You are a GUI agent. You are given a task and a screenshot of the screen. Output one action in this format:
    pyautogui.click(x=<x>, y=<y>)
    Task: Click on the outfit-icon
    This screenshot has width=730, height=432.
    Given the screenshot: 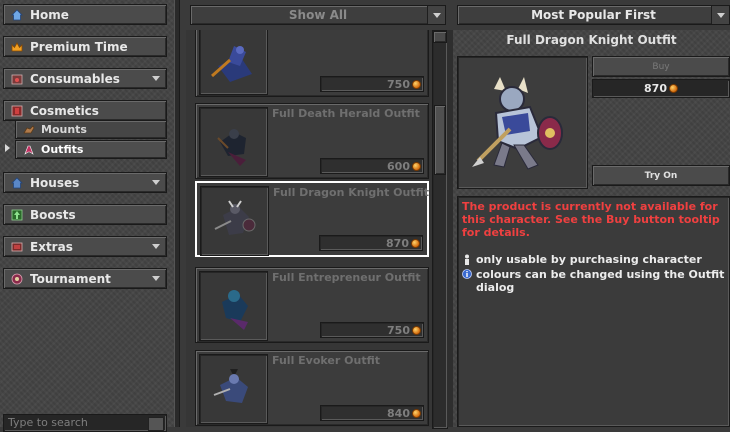 What is the action you would take?
    pyautogui.click(x=29, y=150)
    